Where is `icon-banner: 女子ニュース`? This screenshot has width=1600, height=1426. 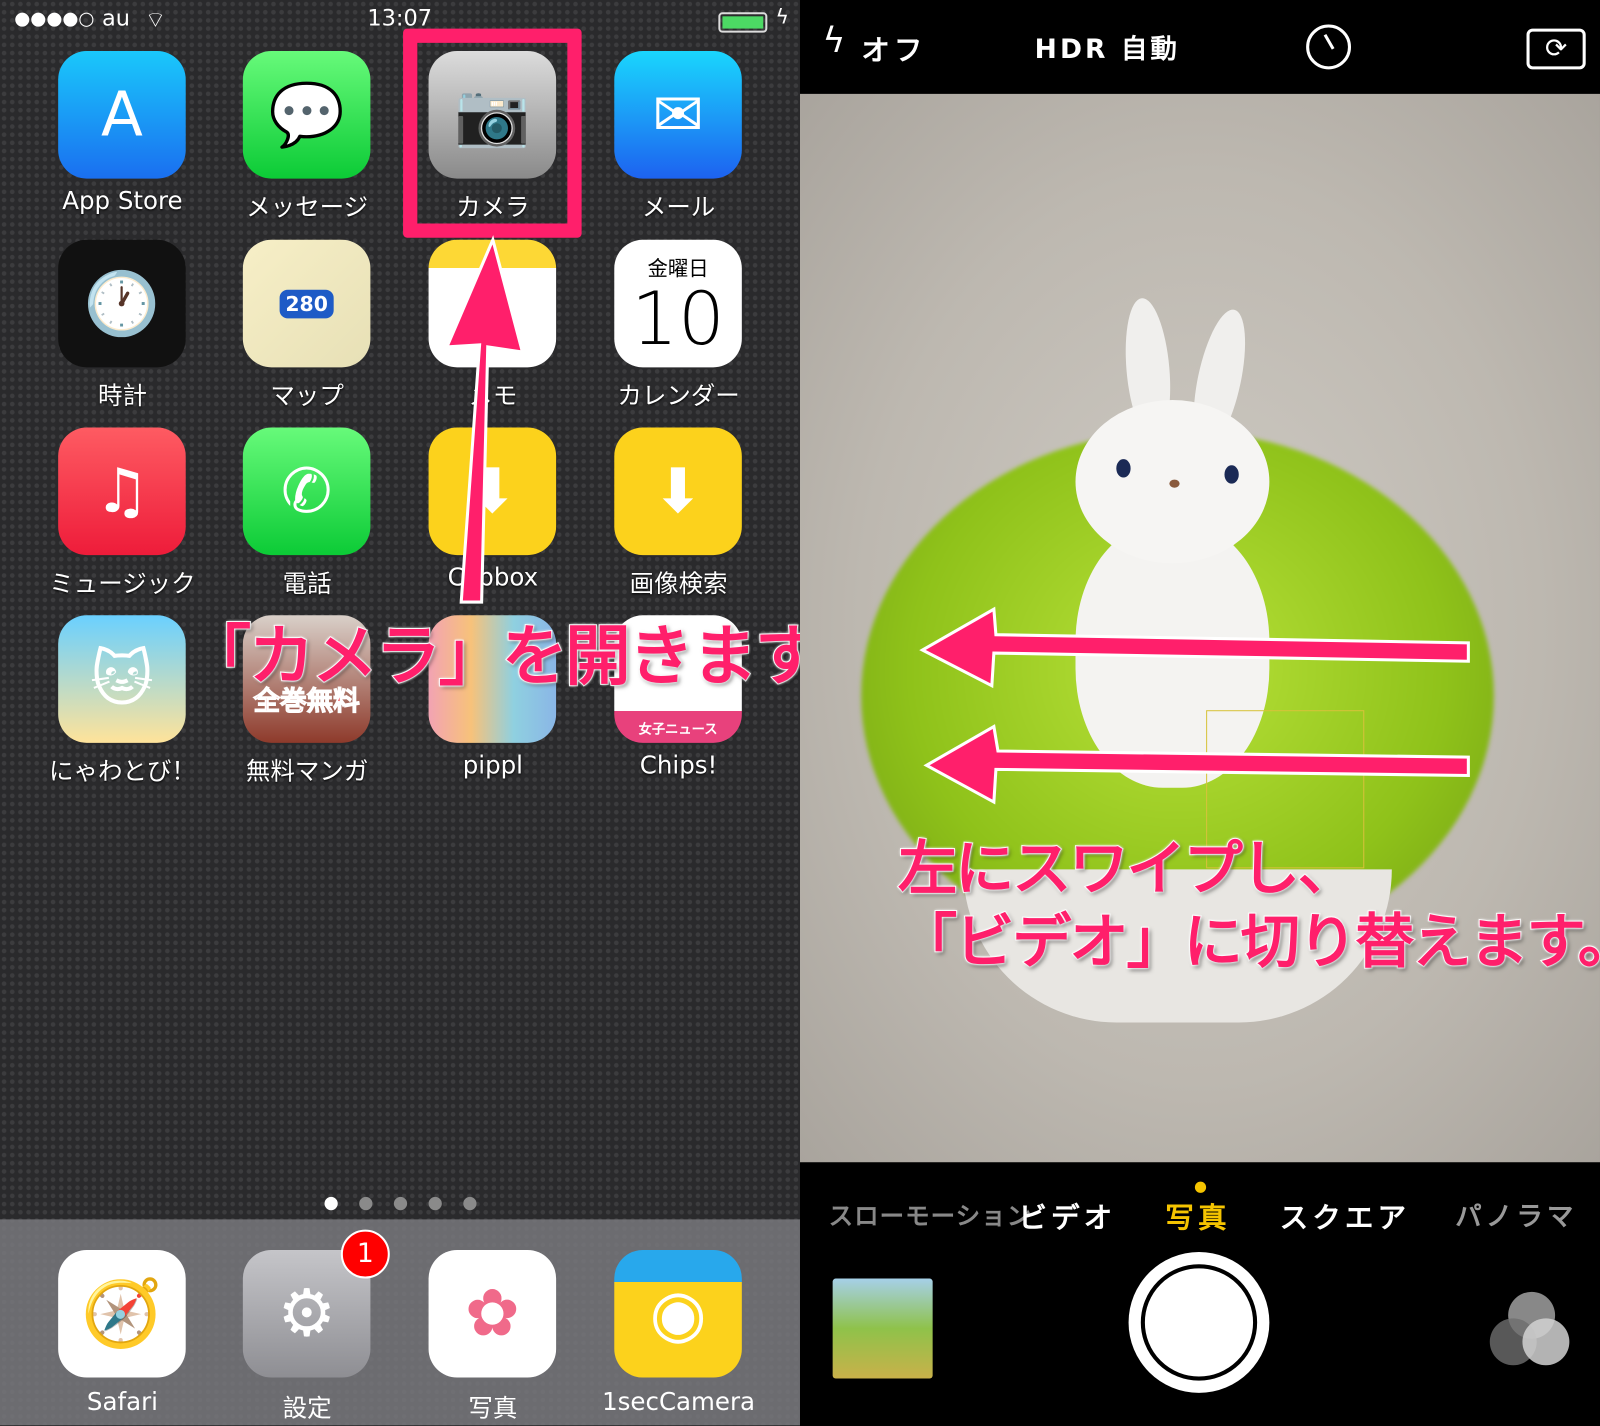
icon-banner: 女子ニュース is located at coordinates (678, 730).